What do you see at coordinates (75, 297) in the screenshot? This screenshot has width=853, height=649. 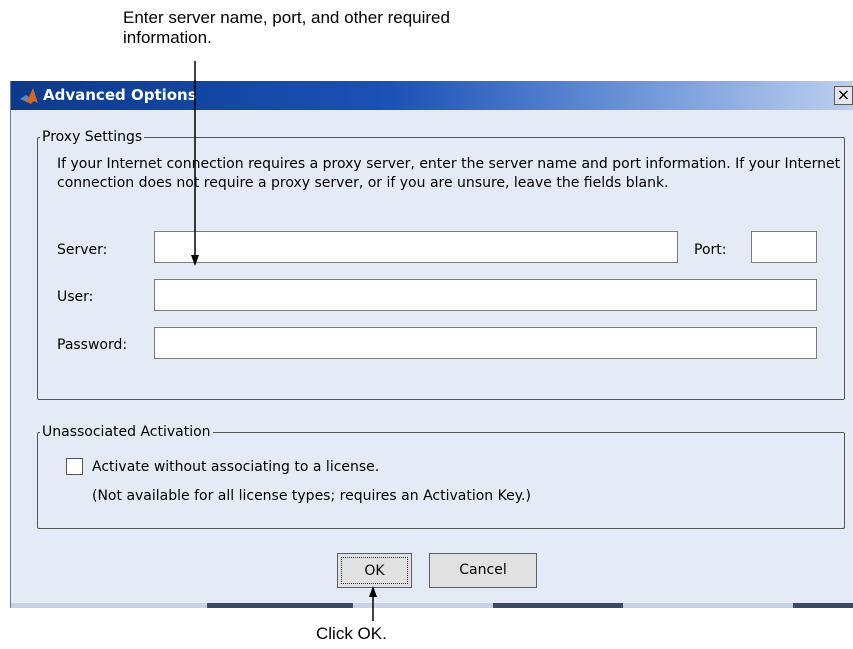 I see `user-label: User:` at bounding box center [75, 297].